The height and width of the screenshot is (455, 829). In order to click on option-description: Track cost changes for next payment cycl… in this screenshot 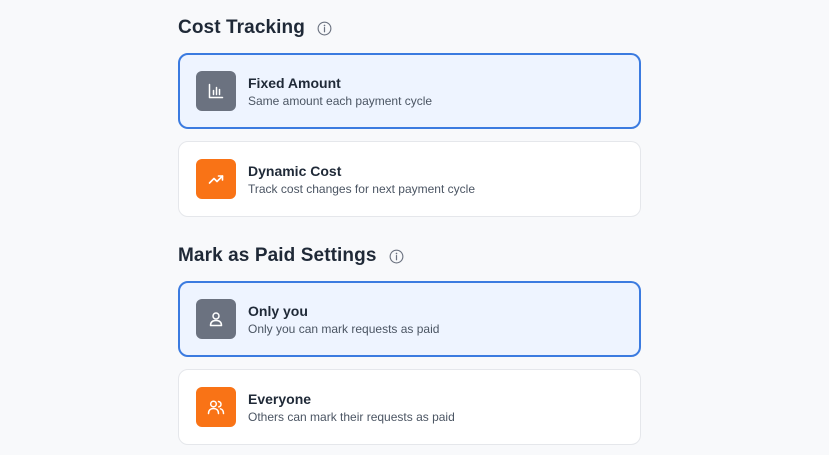, I will do `click(361, 188)`.